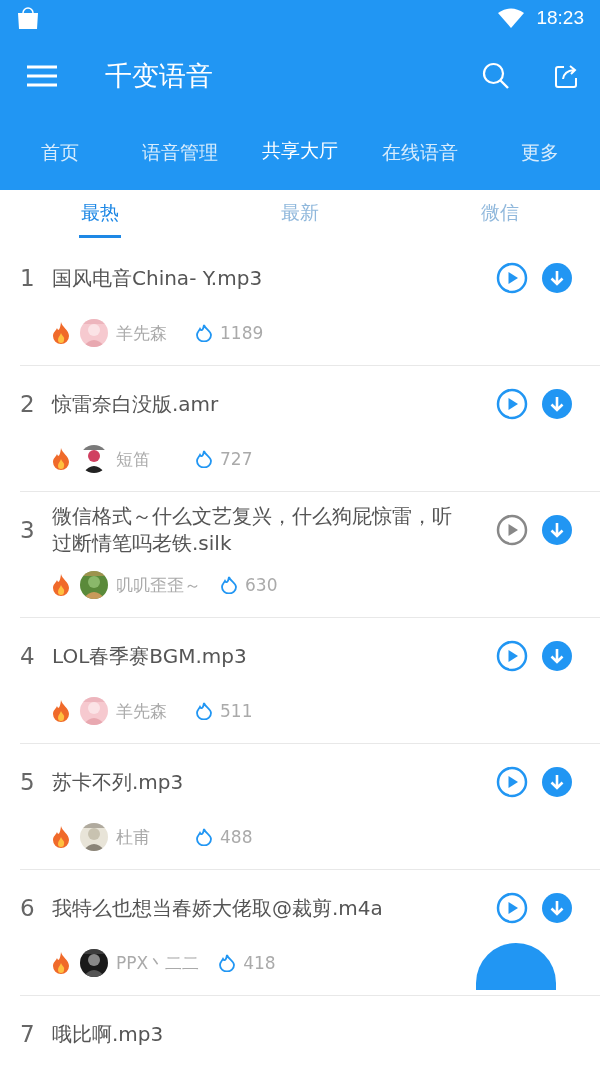  Describe the element at coordinates (516, 966) in the screenshot. I see `floating-action-button` at that location.